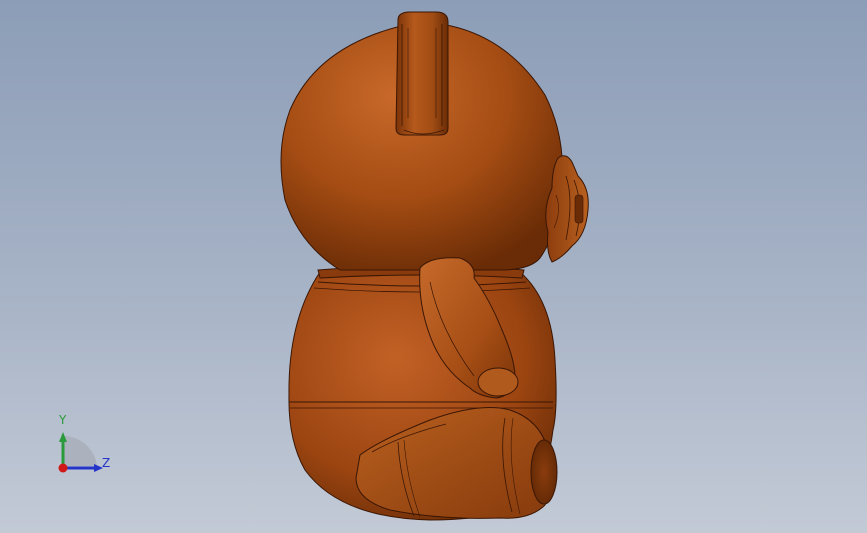  Describe the element at coordinates (422, 73) in the screenshot. I see `bear-ear` at that location.